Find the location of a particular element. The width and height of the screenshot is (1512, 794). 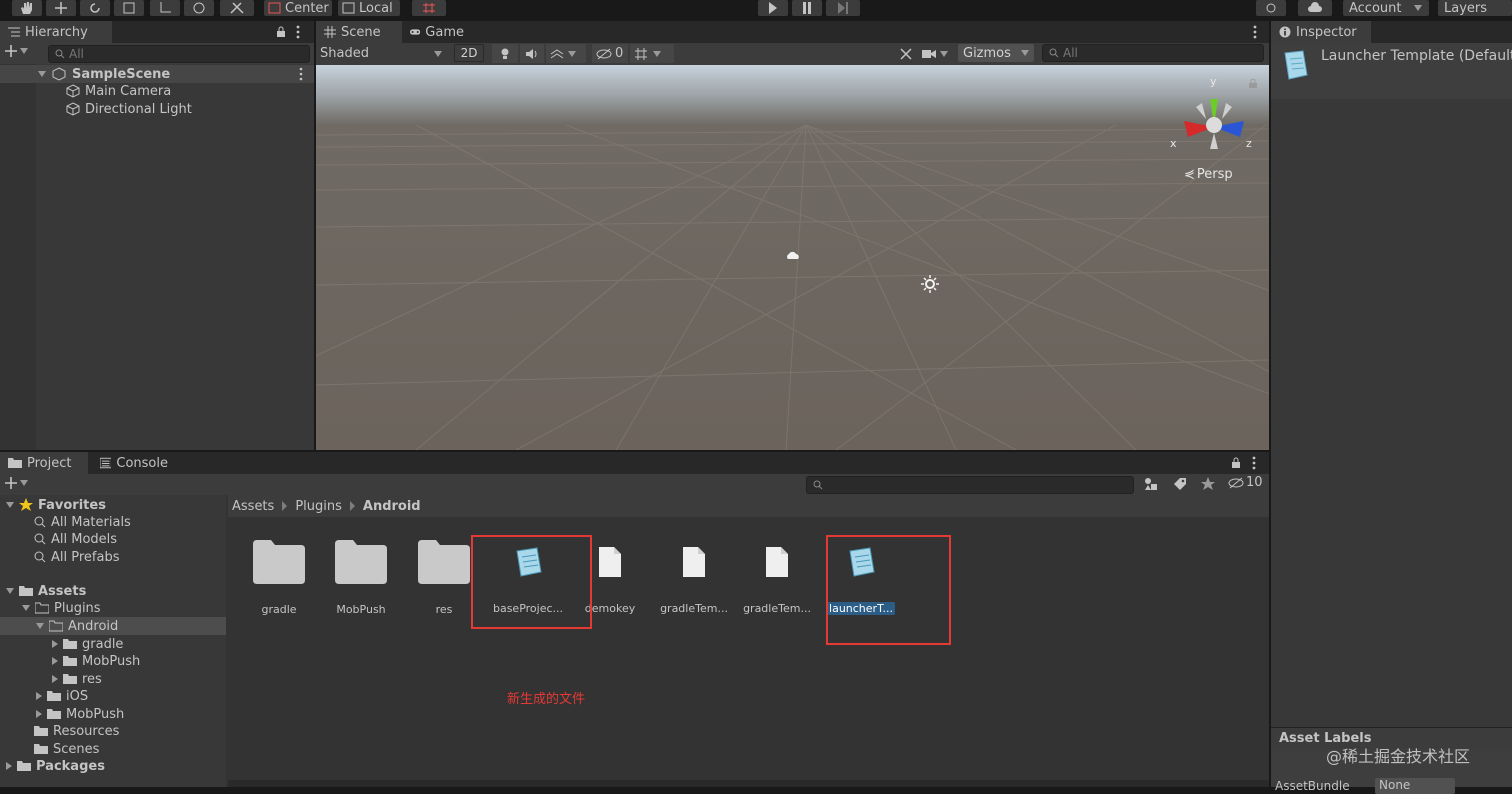

breadcrumb-item: Plugins is located at coordinates (318, 506).